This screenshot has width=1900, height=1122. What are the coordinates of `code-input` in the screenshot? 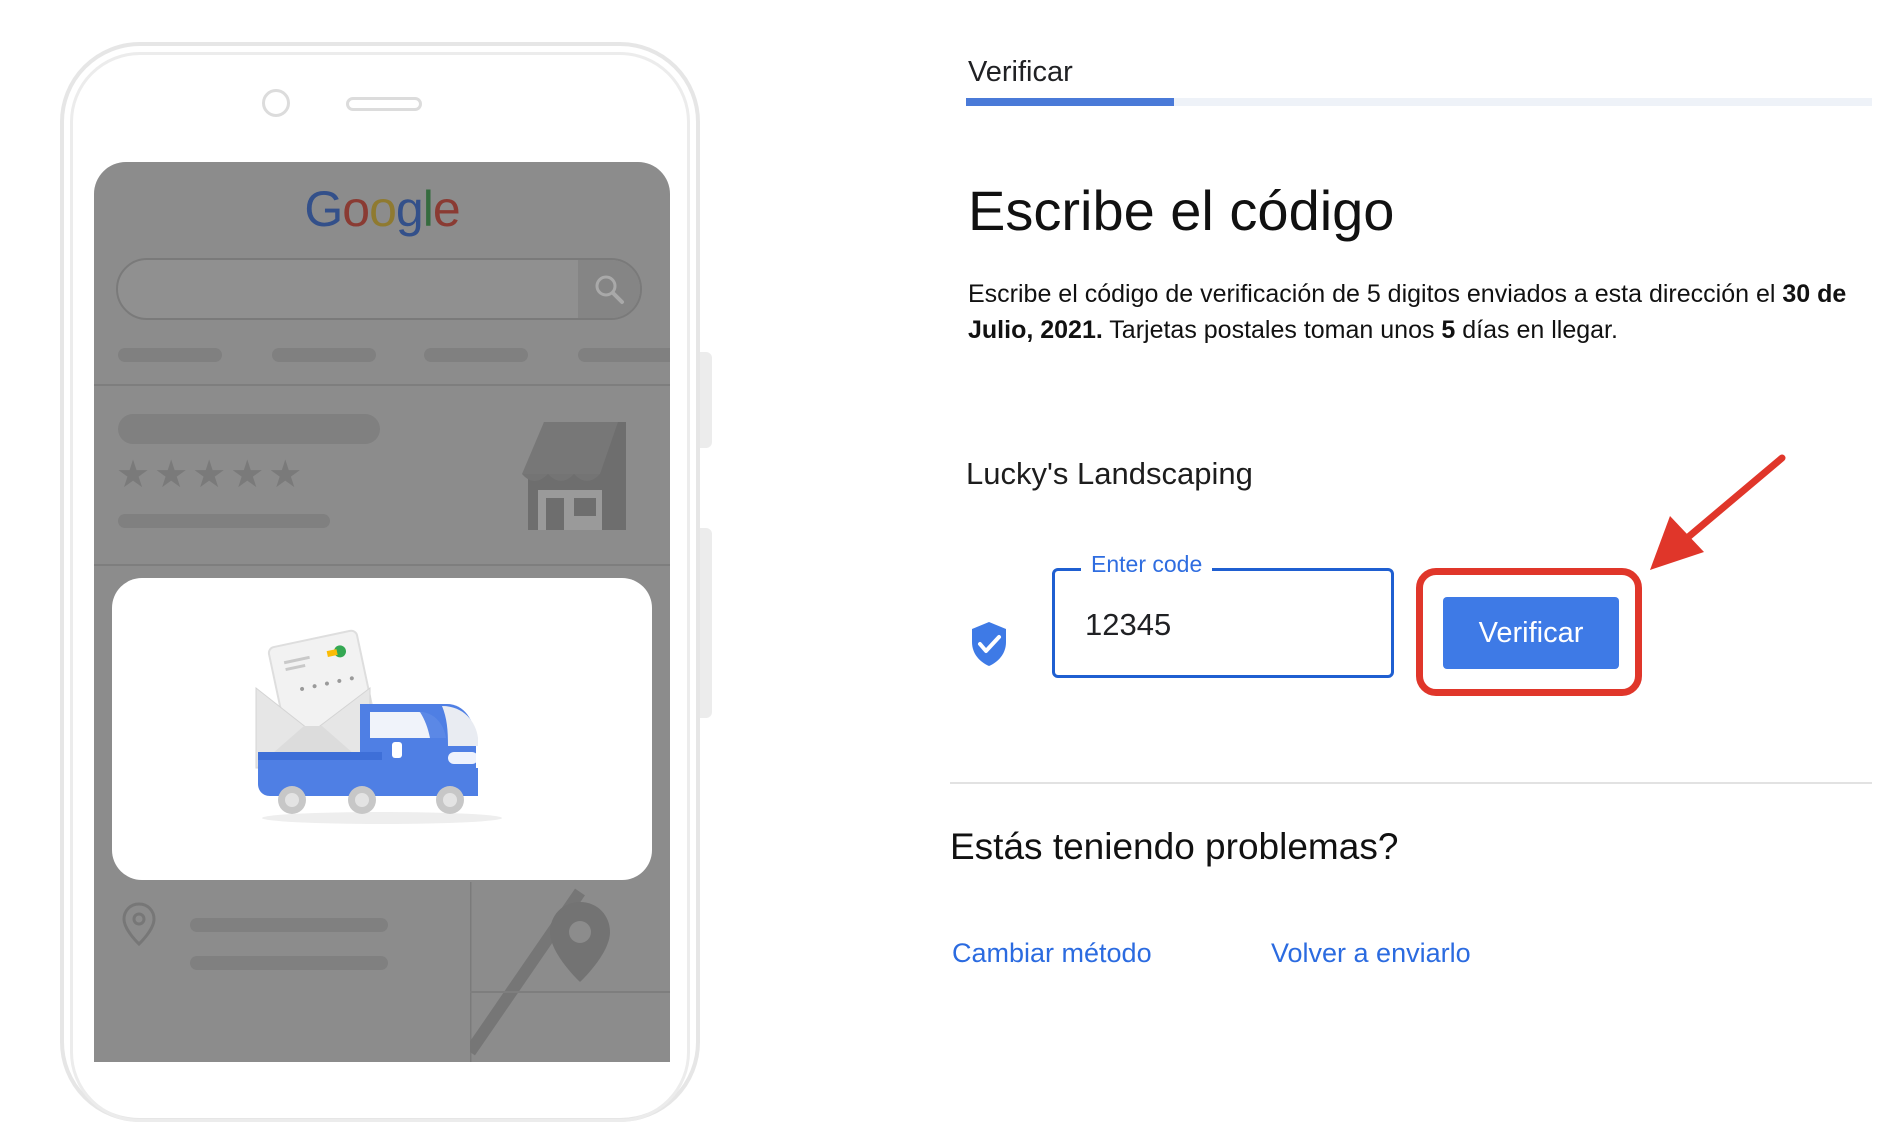 It's located at (1230, 625).